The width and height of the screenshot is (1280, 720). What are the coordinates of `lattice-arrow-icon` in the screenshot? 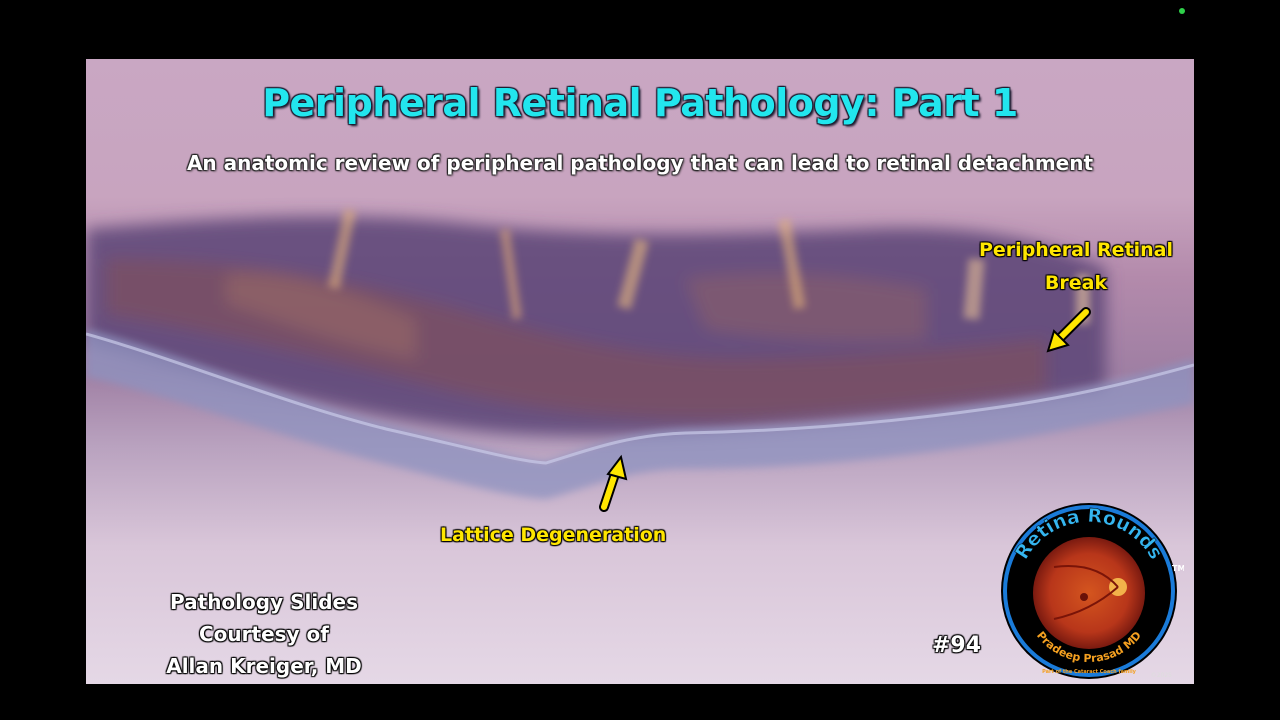 It's located at (613, 483).